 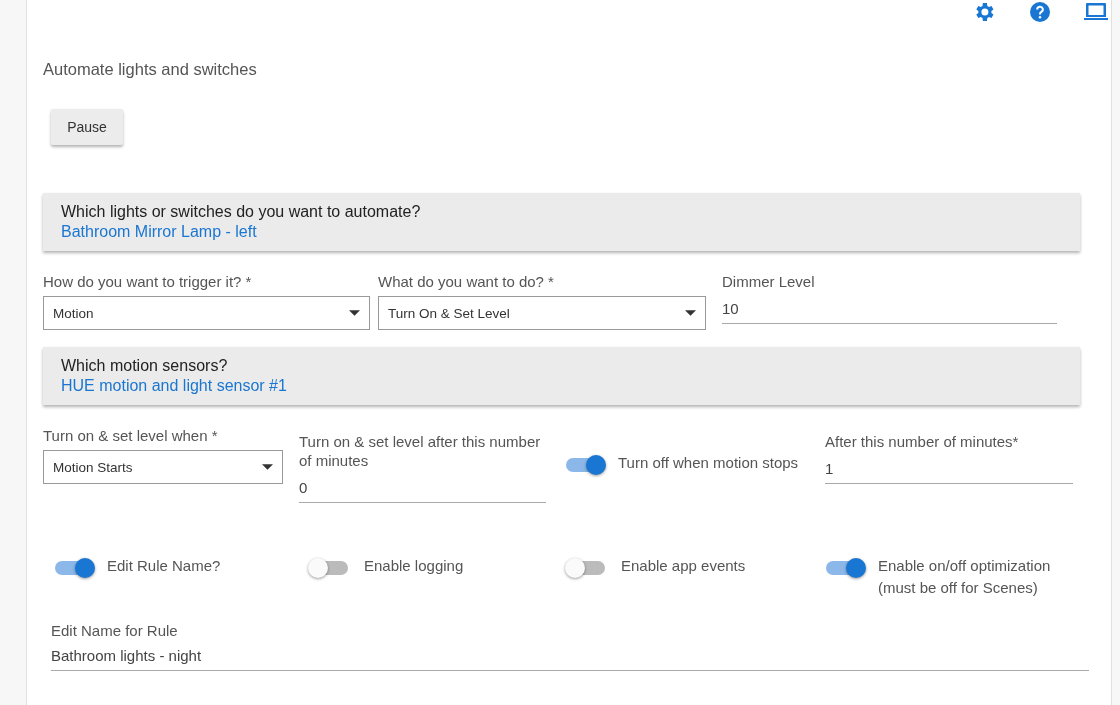 I want to click on device-link: Bathroom Mirror Lamp - left, so click(x=561, y=232).